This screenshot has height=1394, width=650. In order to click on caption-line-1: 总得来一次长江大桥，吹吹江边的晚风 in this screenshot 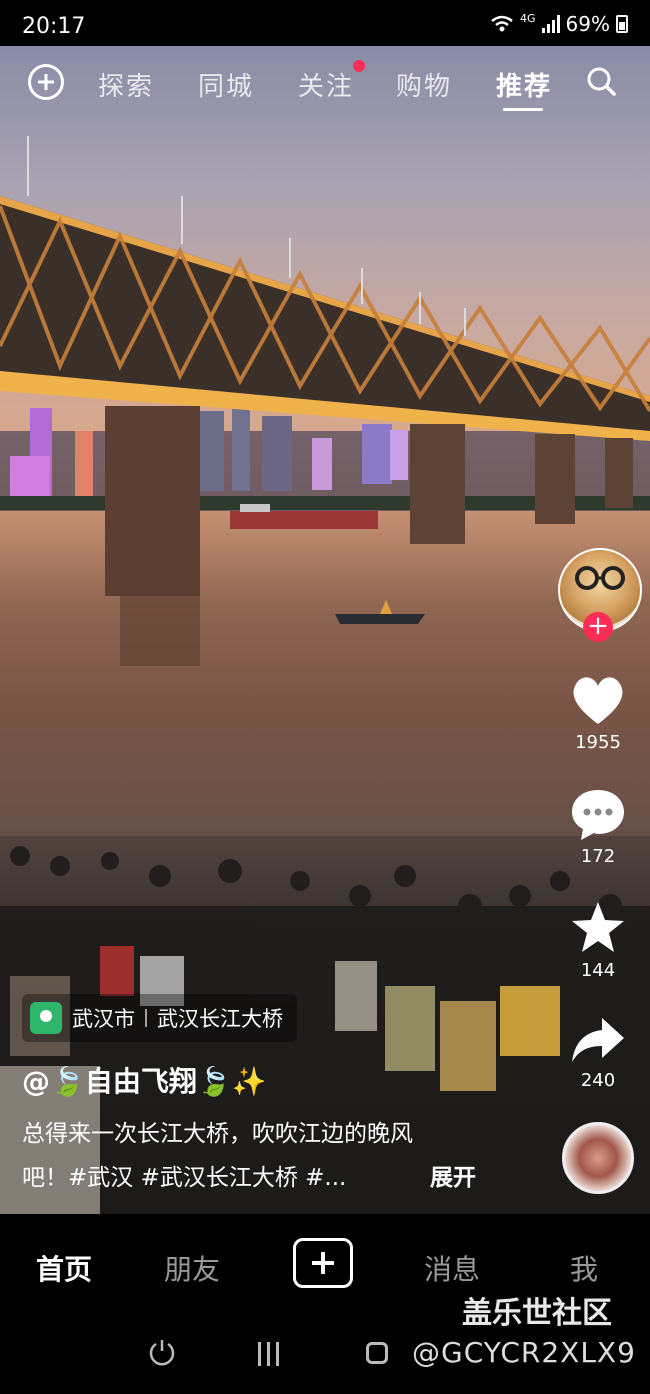, I will do `click(217, 1134)`.